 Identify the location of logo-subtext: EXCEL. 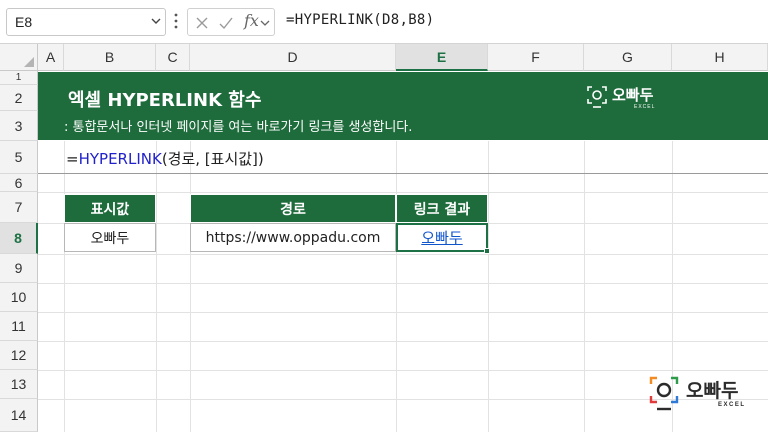
(645, 107).